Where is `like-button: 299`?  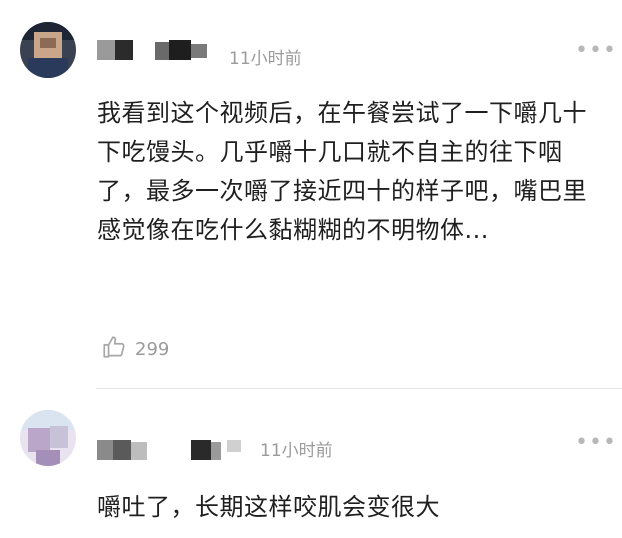 like-button: 299 is located at coordinates (135, 349).